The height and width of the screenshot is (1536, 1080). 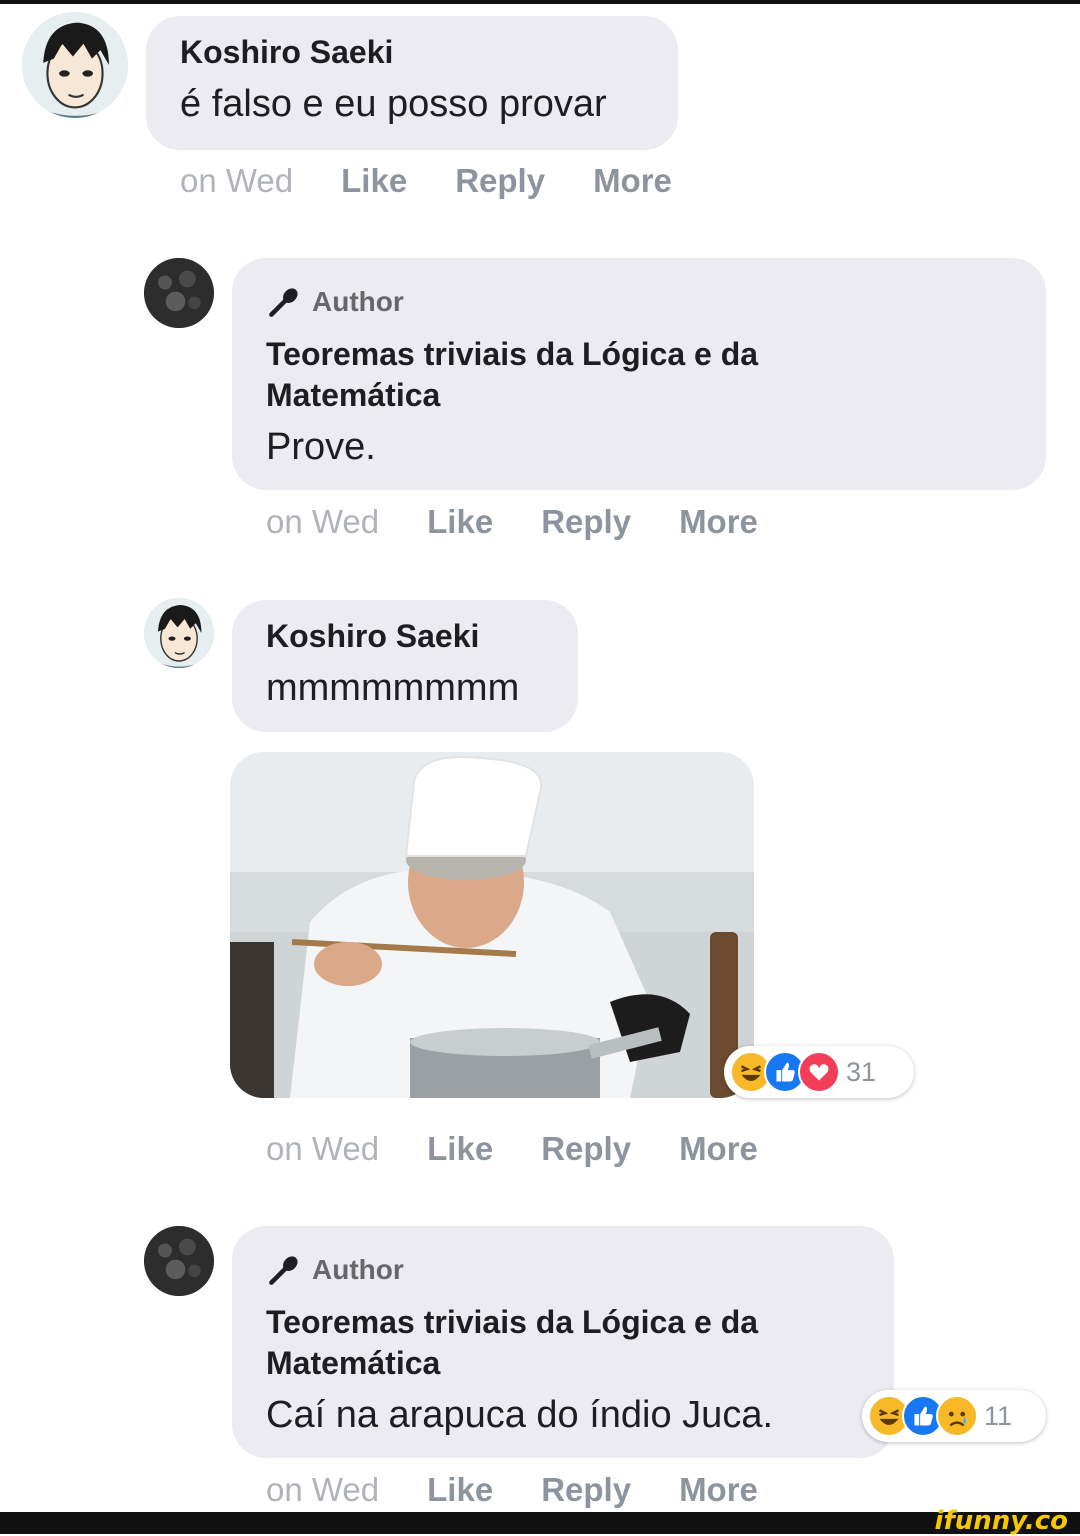 I want to click on bottom-bar, so click(x=540, y=1523).